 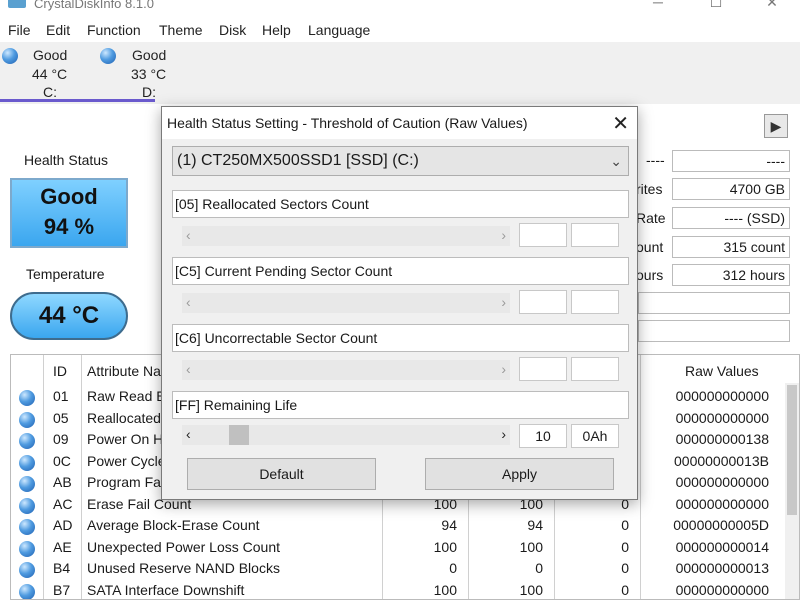 What do you see at coordinates (620, 123) in the screenshot?
I see `dialog-close-icon: ✕` at bounding box center [620, 123].